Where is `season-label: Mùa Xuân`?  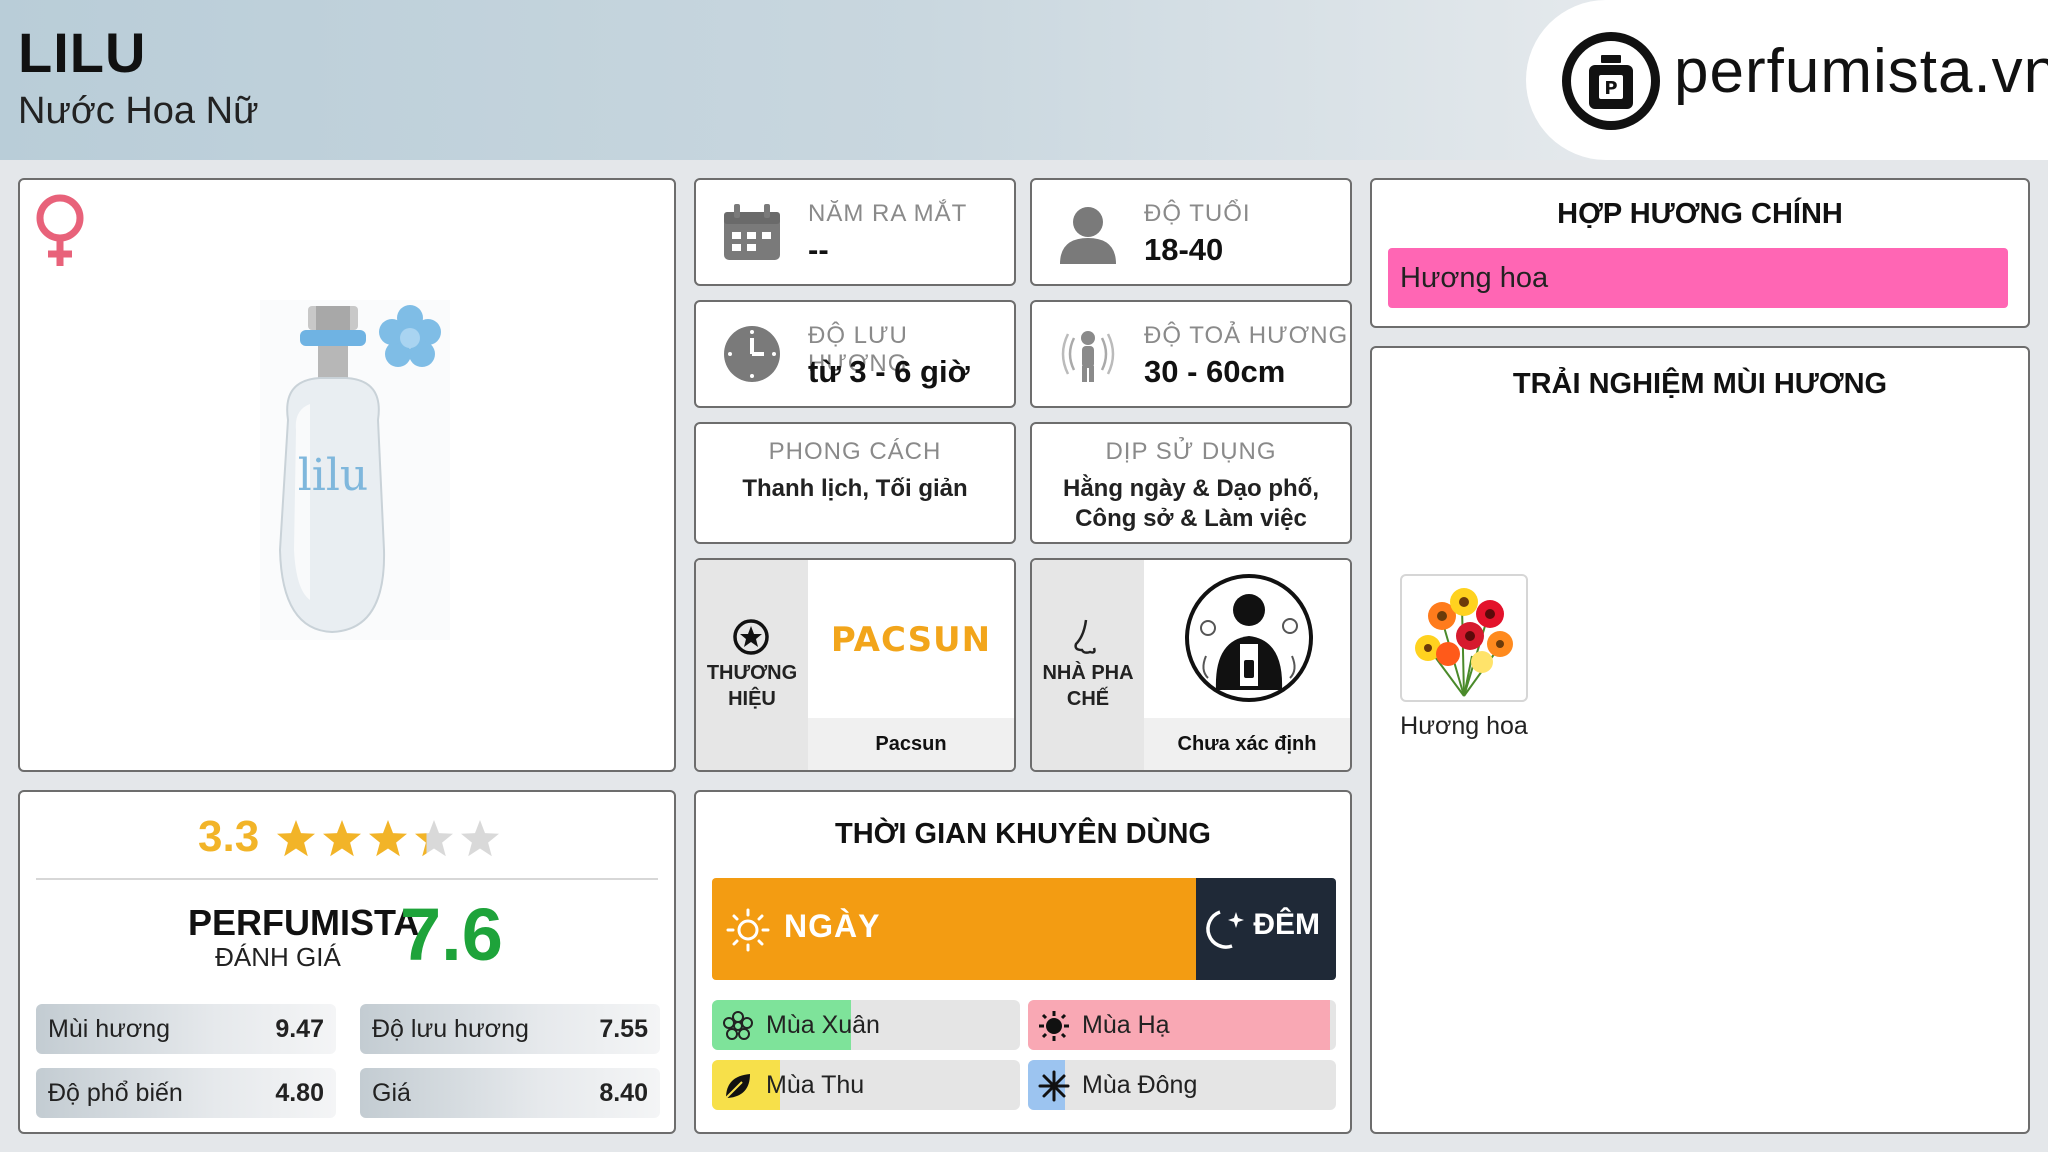
season-label: Mùa Xuân is located at coordinates (823, 1025).